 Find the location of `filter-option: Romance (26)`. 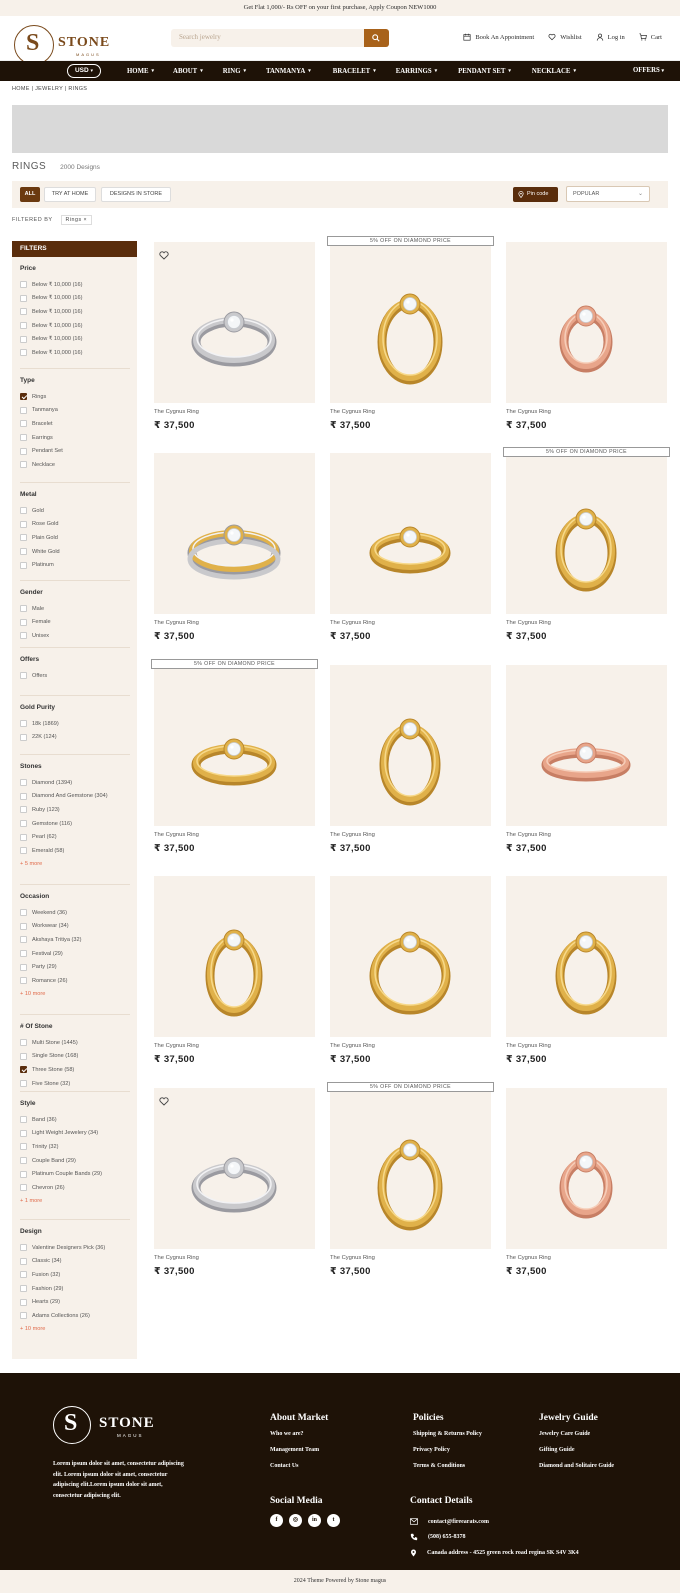

filter-option: Romance (26) is located at coordinates (75, 981).